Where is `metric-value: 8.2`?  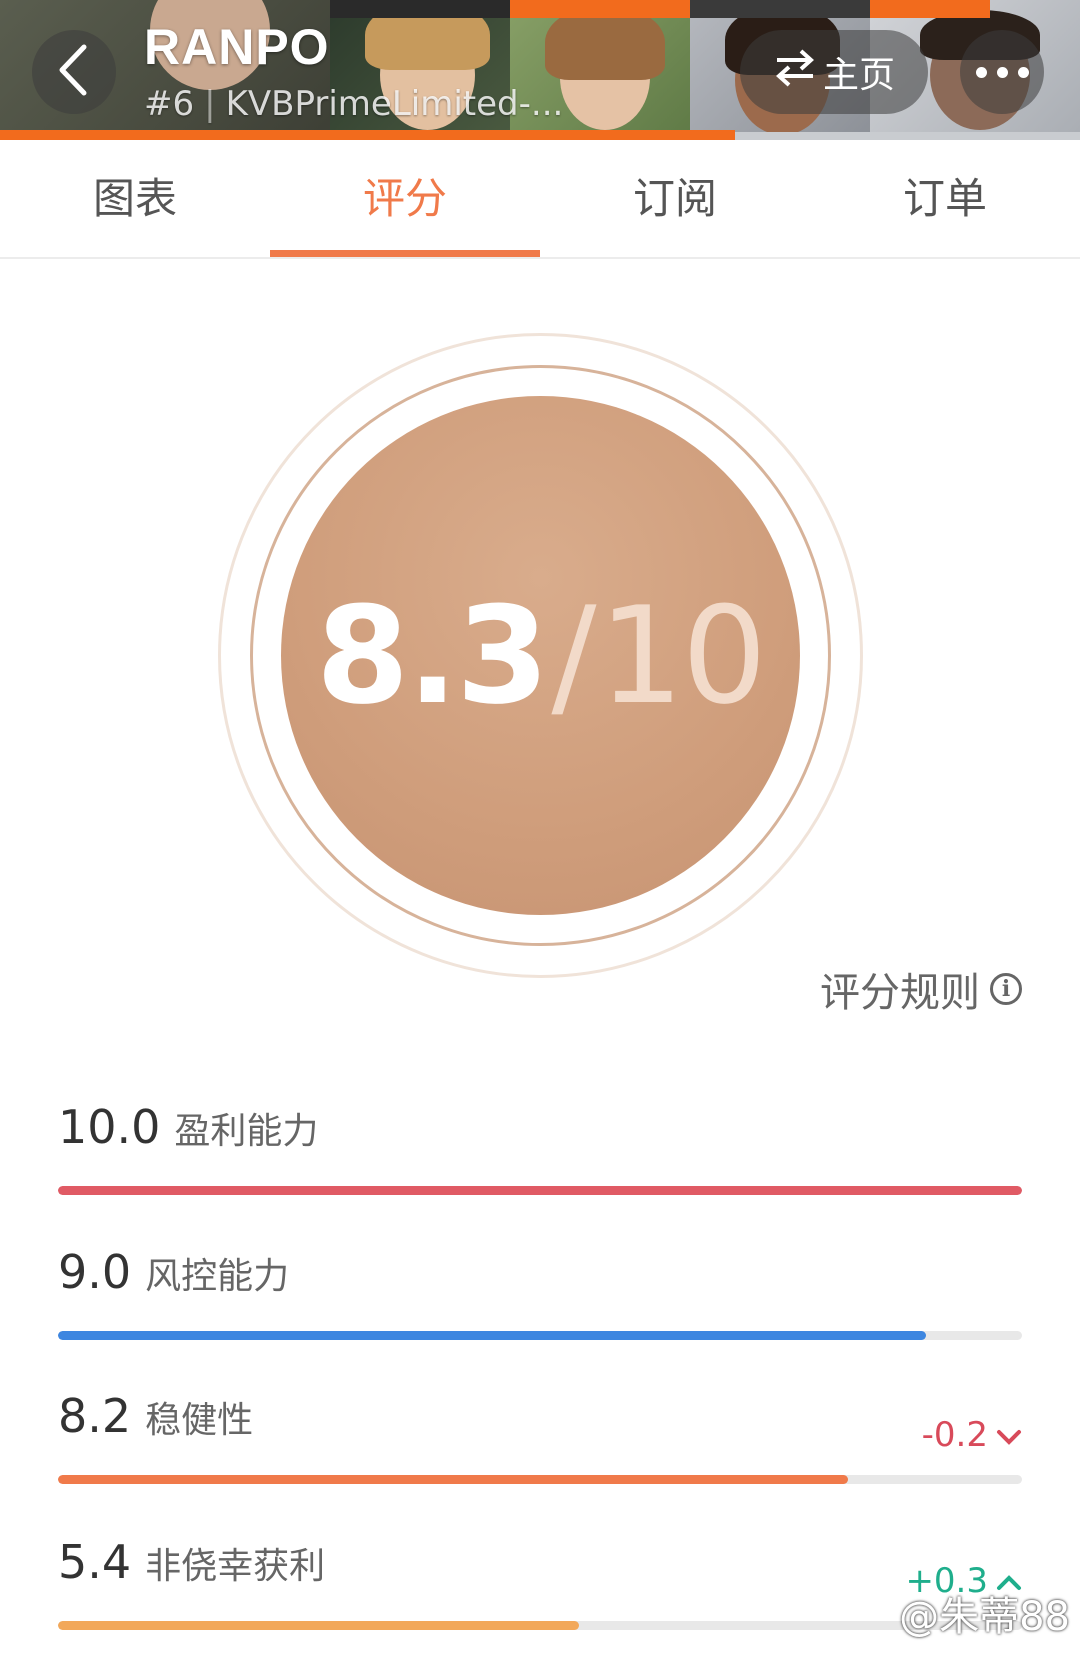
metric-value: 8.2 is located at coordinates (95, 1416).